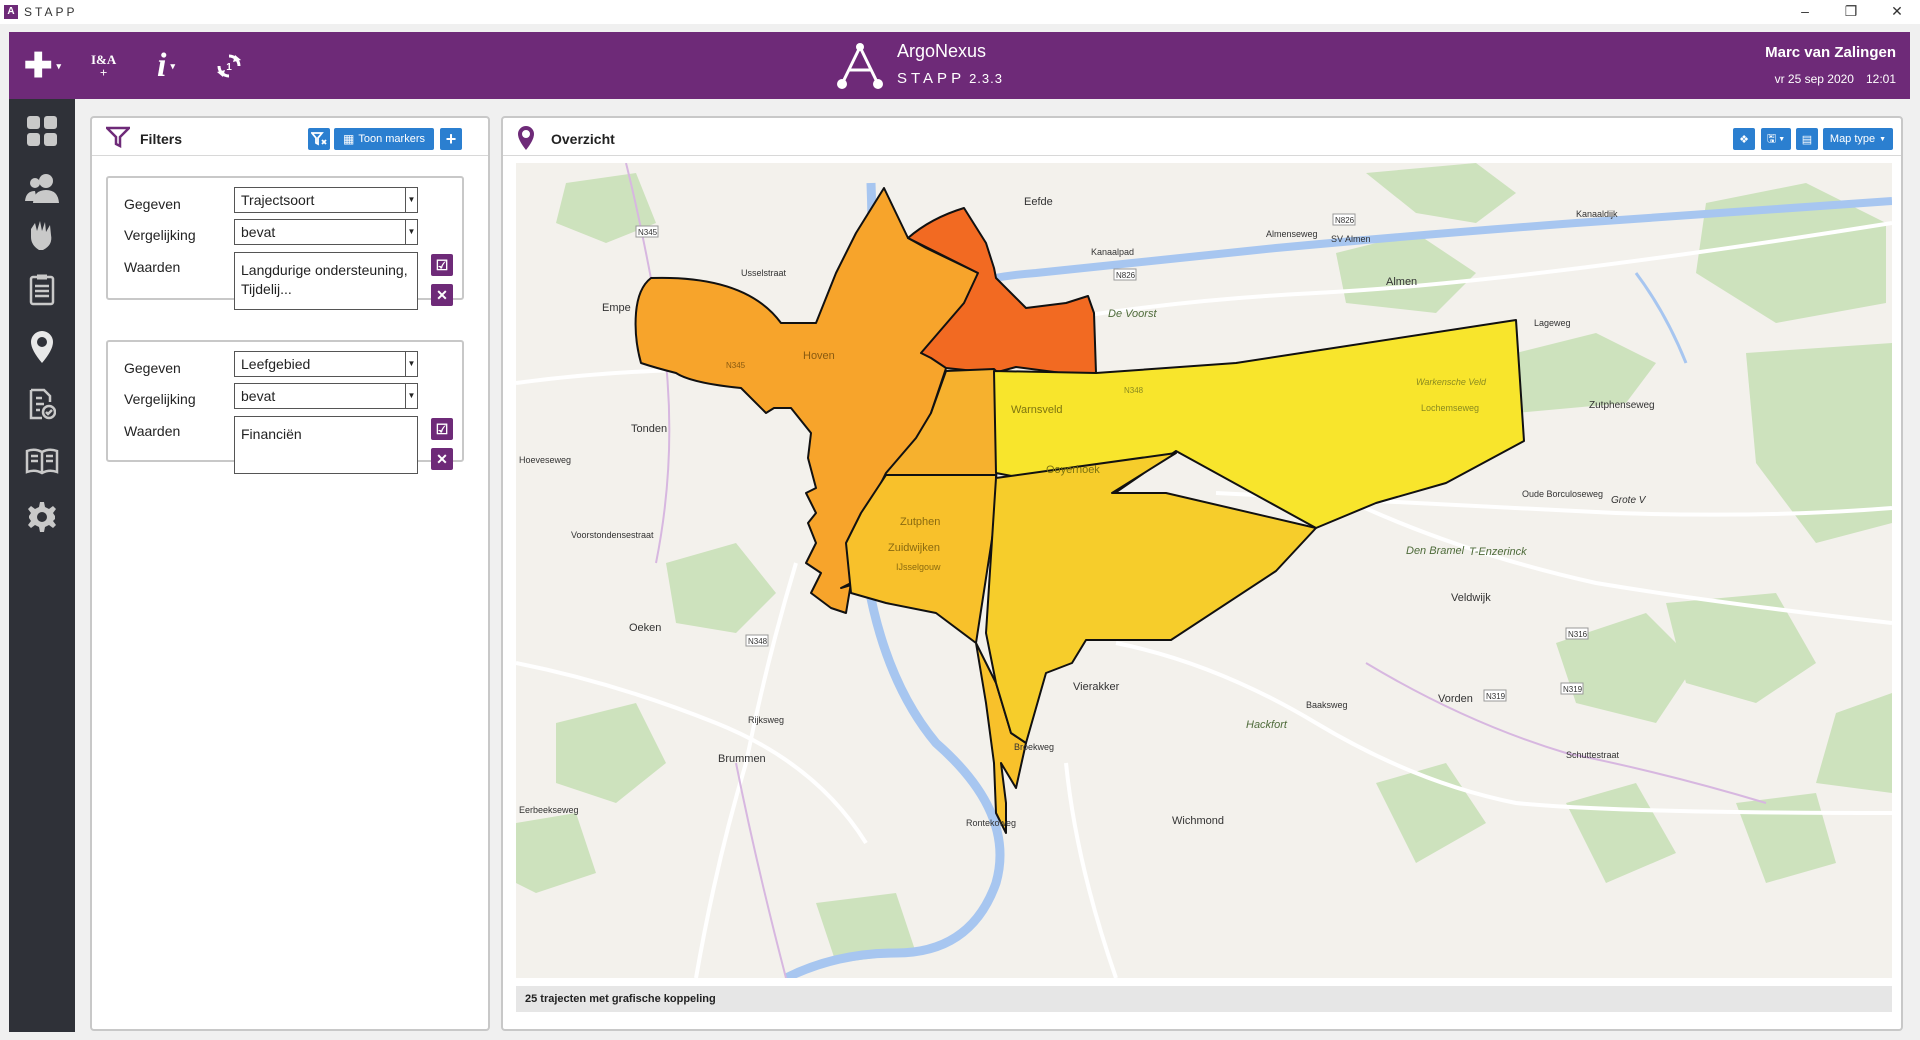  I want to click on user-info: Marc van Zalingen vr 25 sep 2020 12:01, so click(1830, 65).